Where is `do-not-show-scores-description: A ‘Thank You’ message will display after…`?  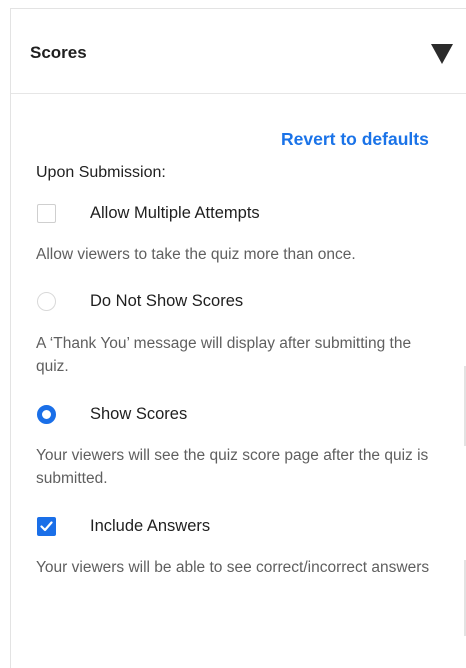 do-not-show-scores-description: A ‘Thank You’ message will display after… is located at coordinates (224, 355).